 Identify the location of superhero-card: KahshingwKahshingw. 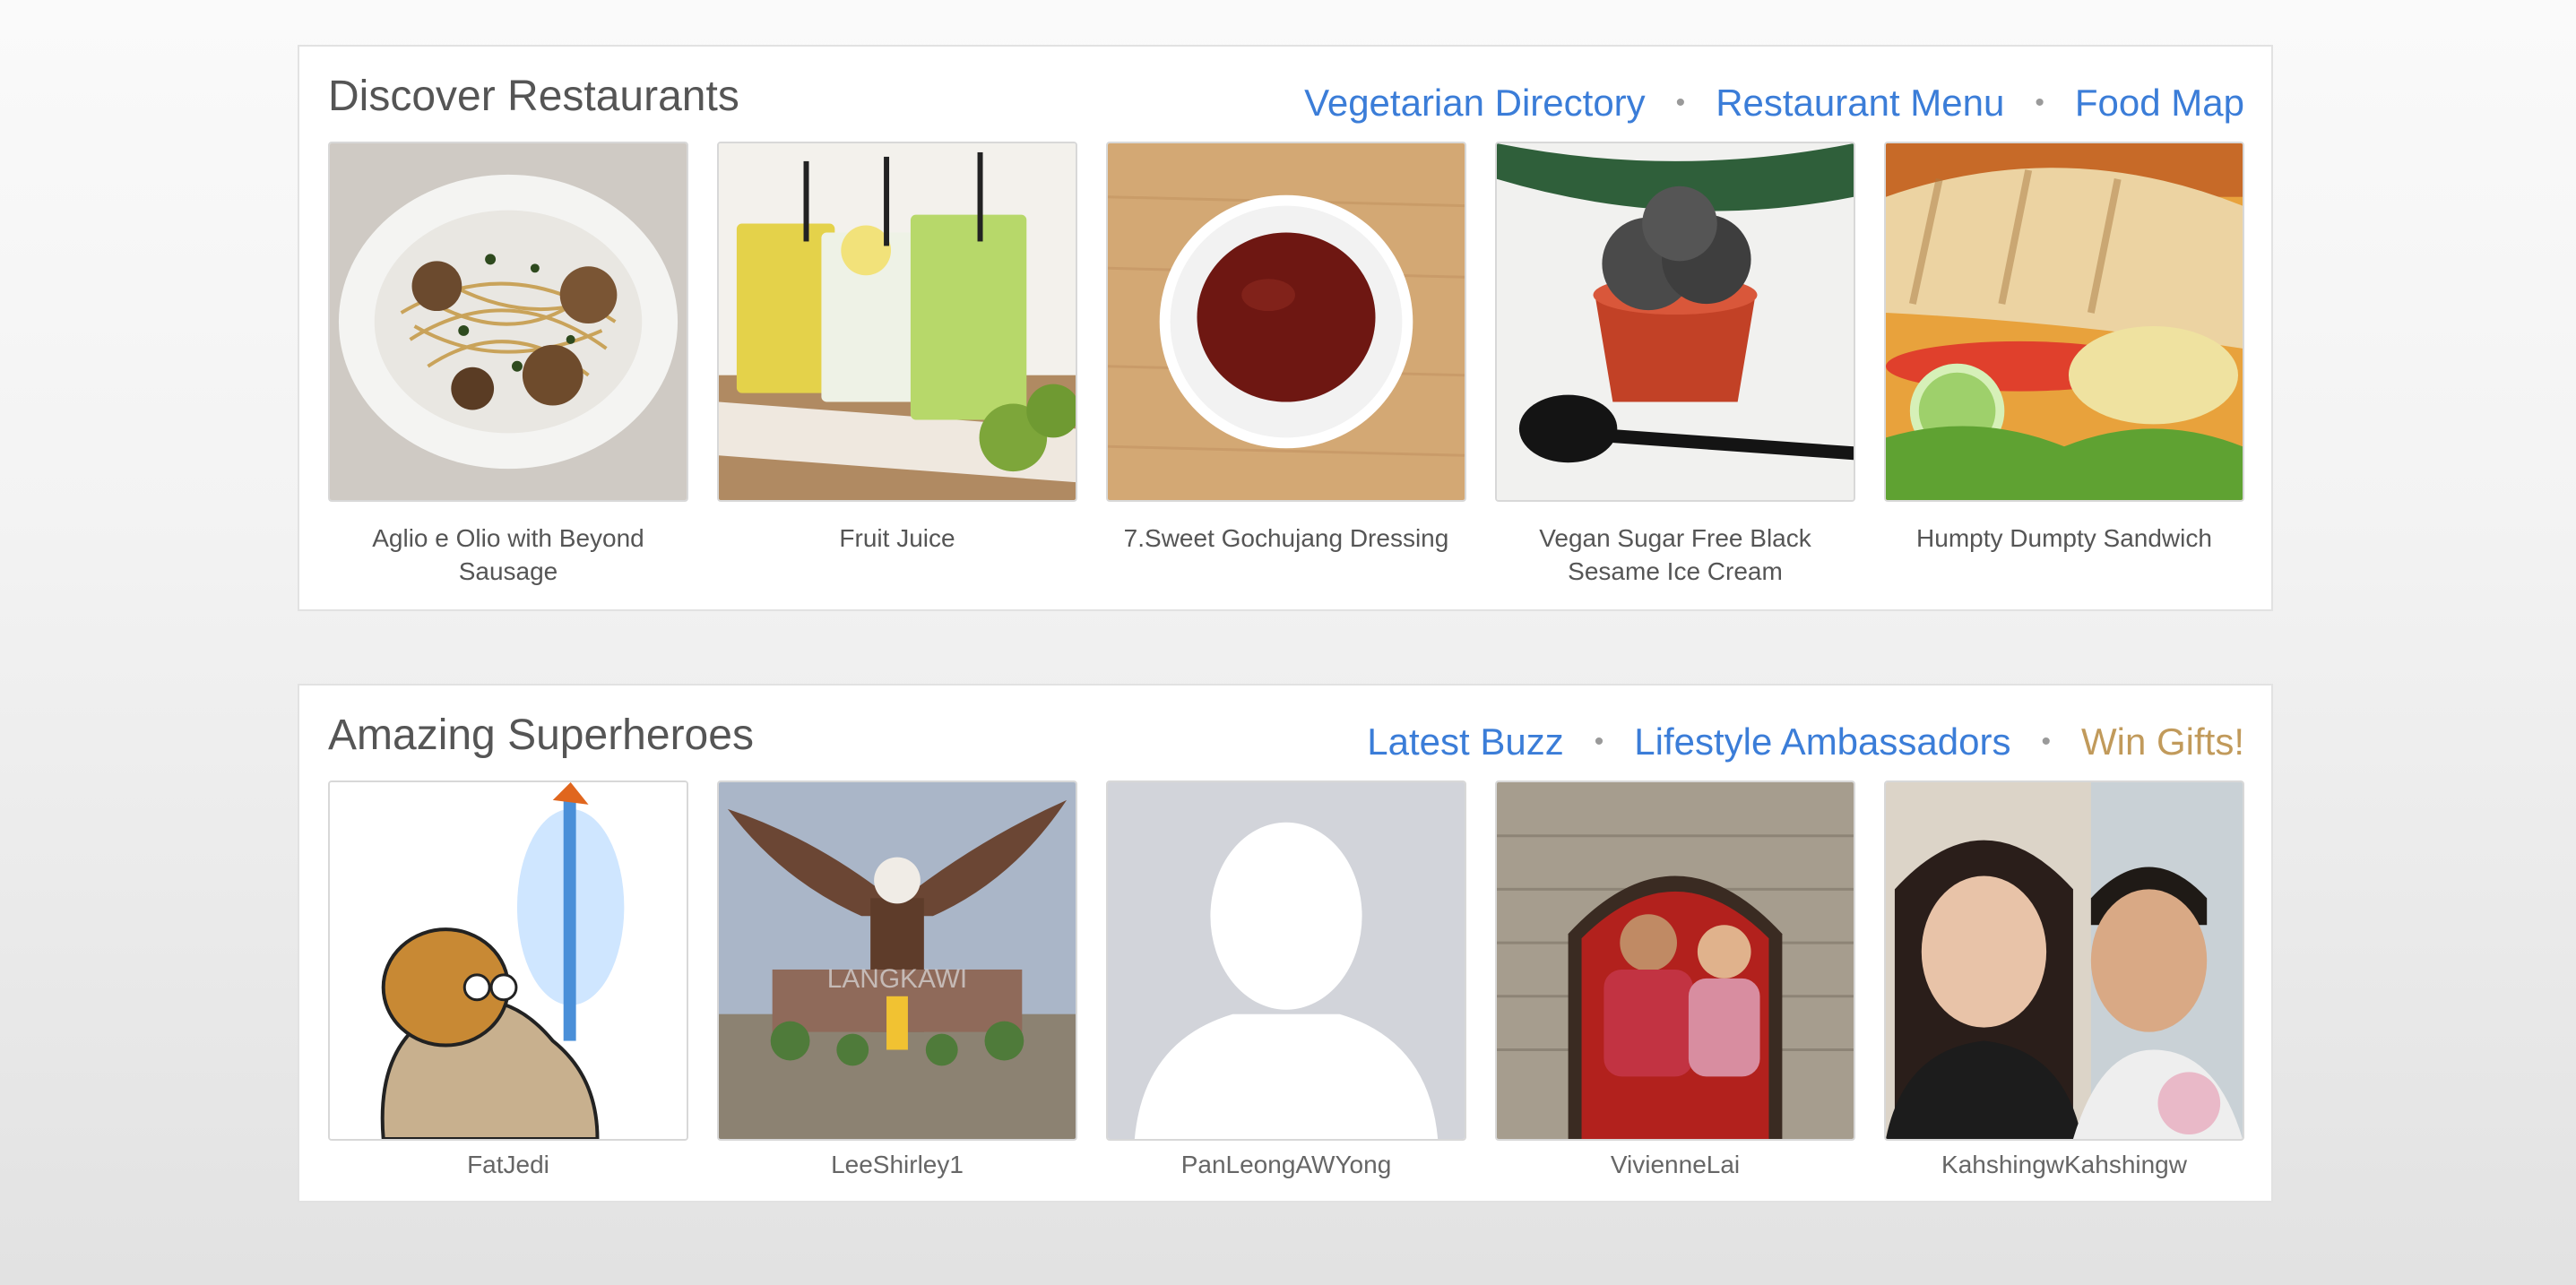
(2064, 981).